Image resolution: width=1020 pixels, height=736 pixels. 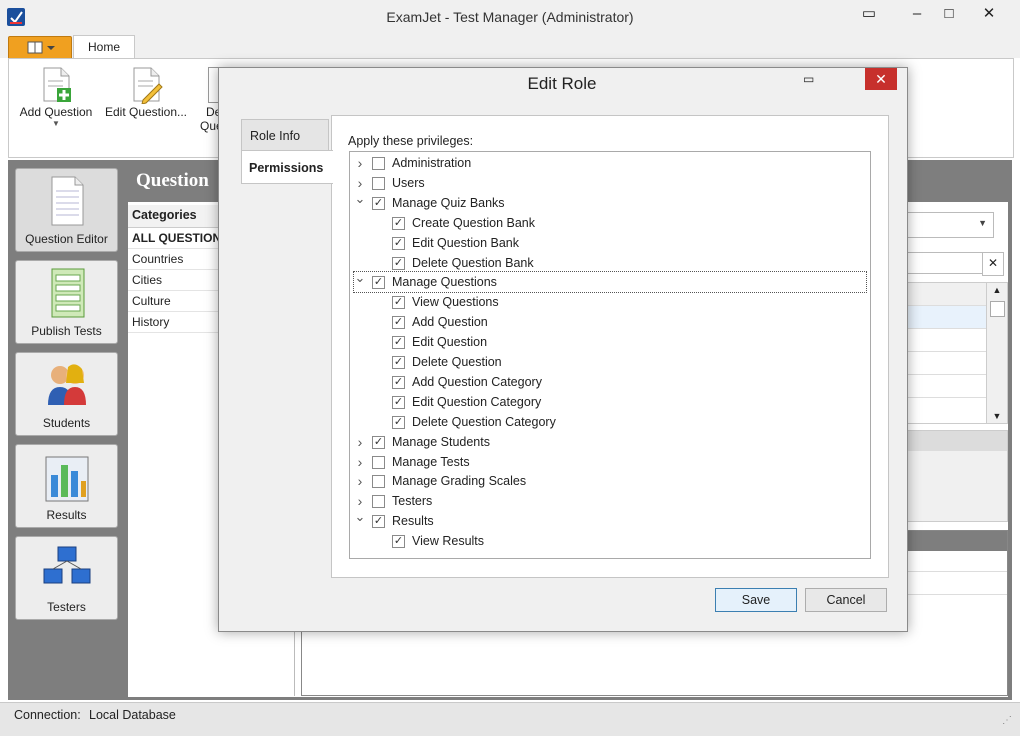 What do you see at coordinates (997, 416) in the screenshot?
I see `scroll-down-icon: ▼` at bounding box center [997, 416].